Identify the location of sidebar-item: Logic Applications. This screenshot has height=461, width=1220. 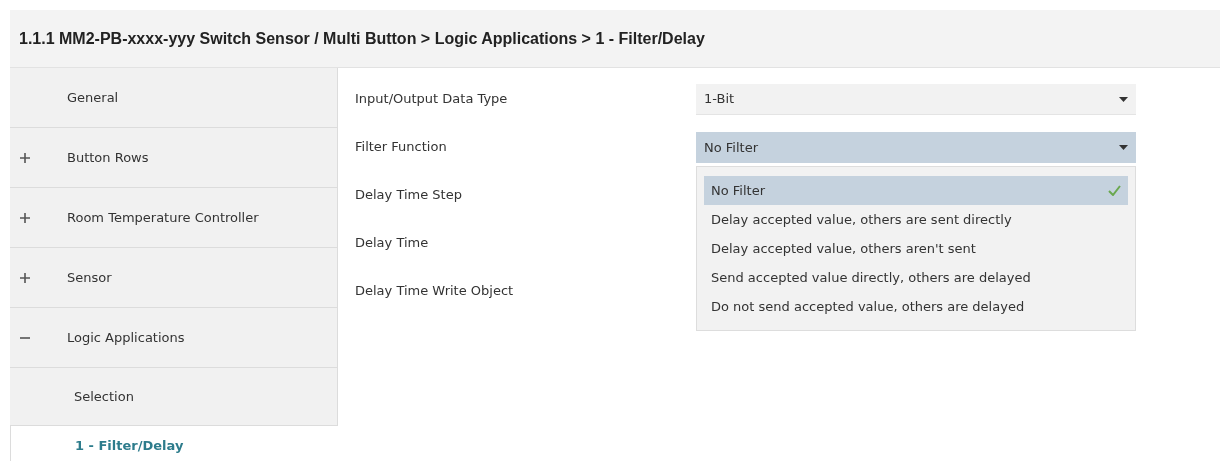
(174, 338).